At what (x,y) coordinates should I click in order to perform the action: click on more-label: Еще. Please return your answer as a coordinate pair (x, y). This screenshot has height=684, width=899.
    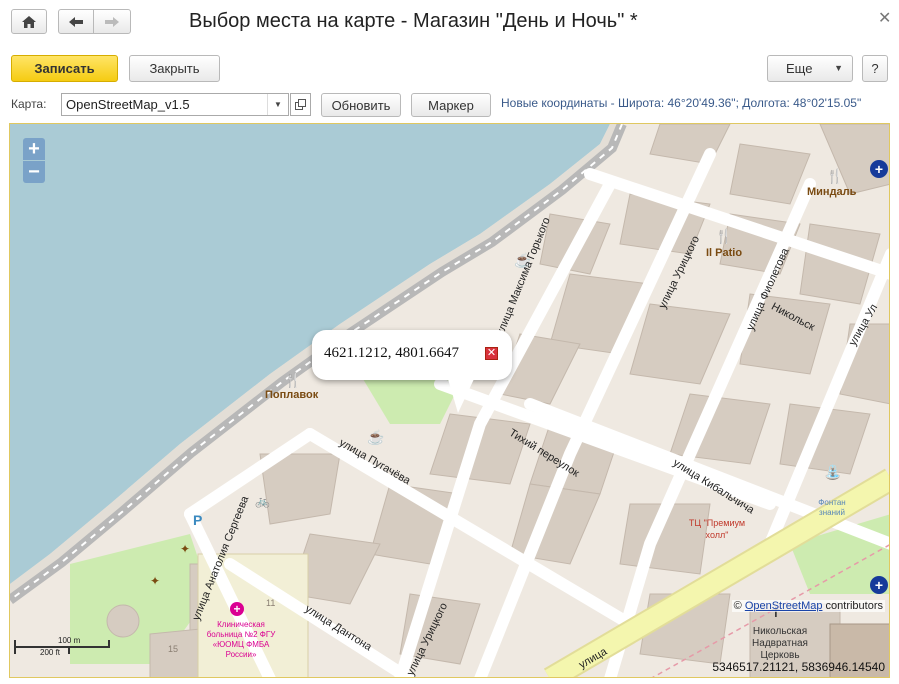
    Looking at the image, I should click on (799, 68).